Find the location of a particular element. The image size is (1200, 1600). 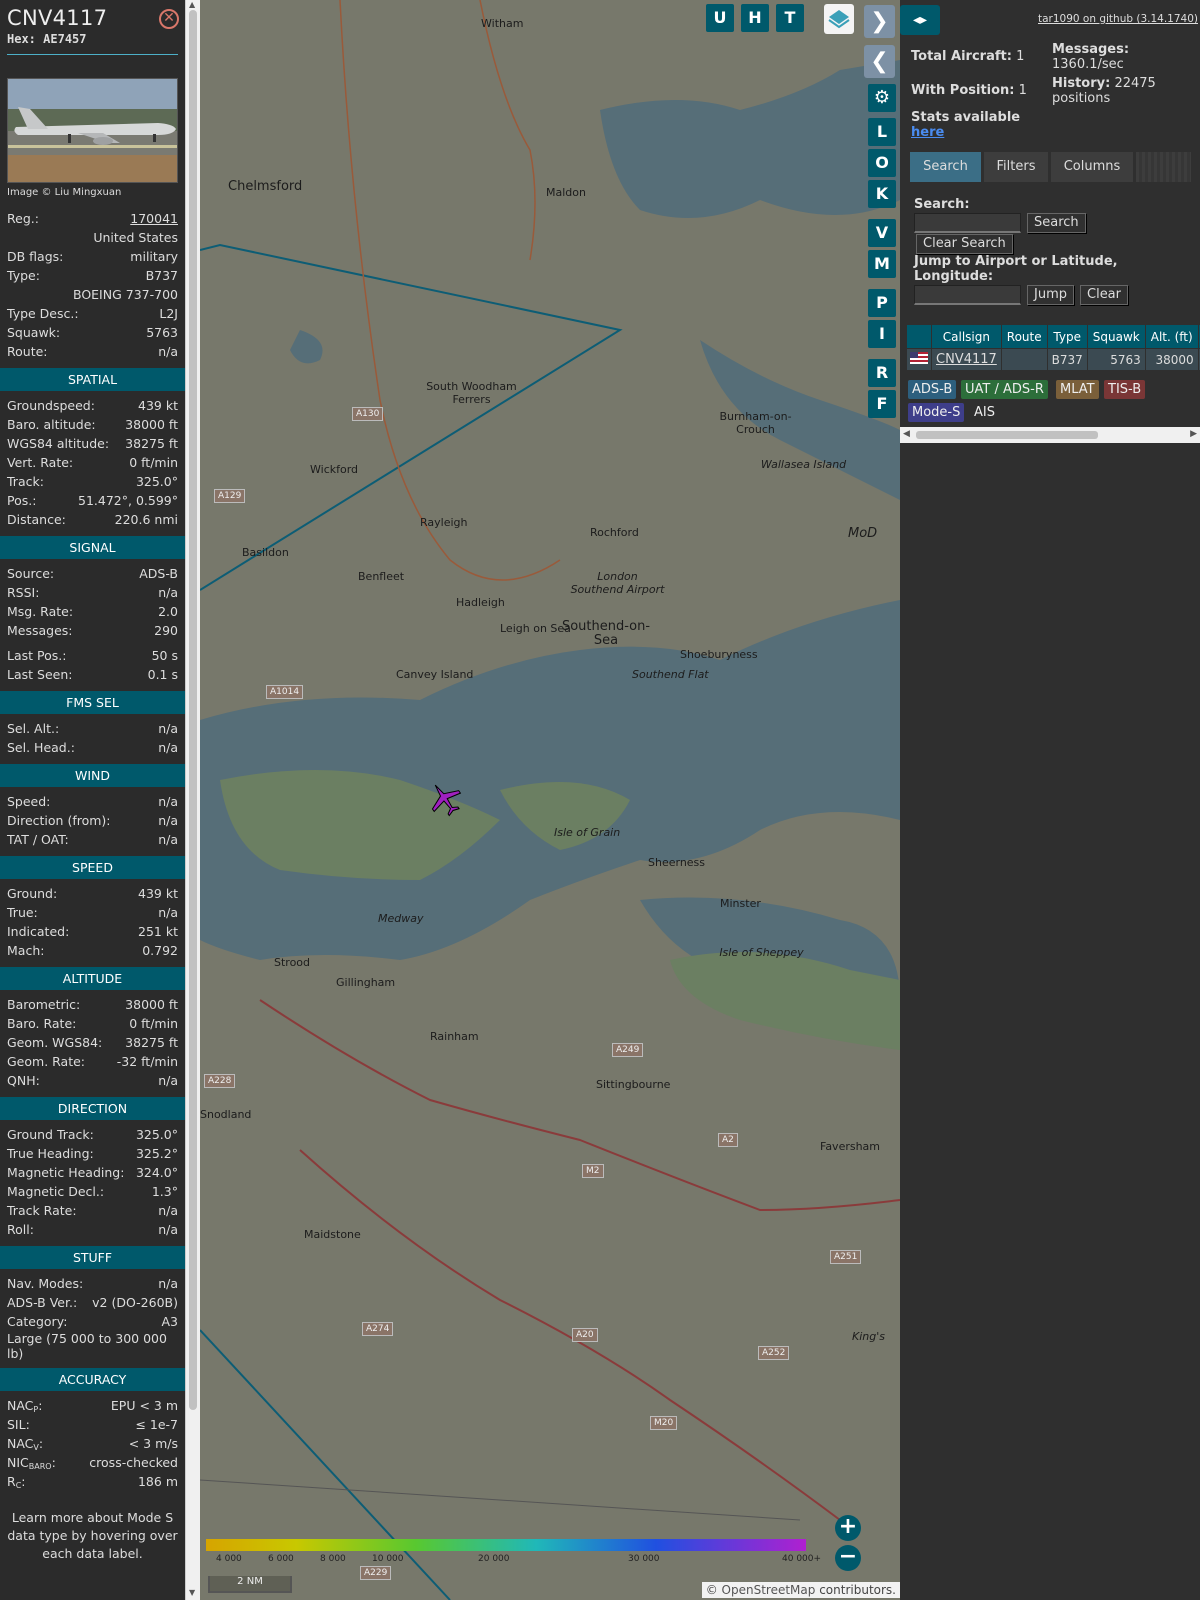

layers-button is located at coordinates (839, 19).